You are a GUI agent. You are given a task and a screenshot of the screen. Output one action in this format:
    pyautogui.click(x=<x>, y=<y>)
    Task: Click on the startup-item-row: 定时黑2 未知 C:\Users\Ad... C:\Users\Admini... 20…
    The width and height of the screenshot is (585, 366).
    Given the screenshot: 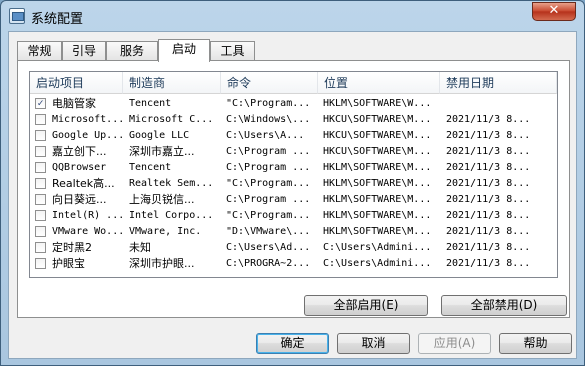 What is the action you would take?
    pyautogui.click(x=293, y=248)
    